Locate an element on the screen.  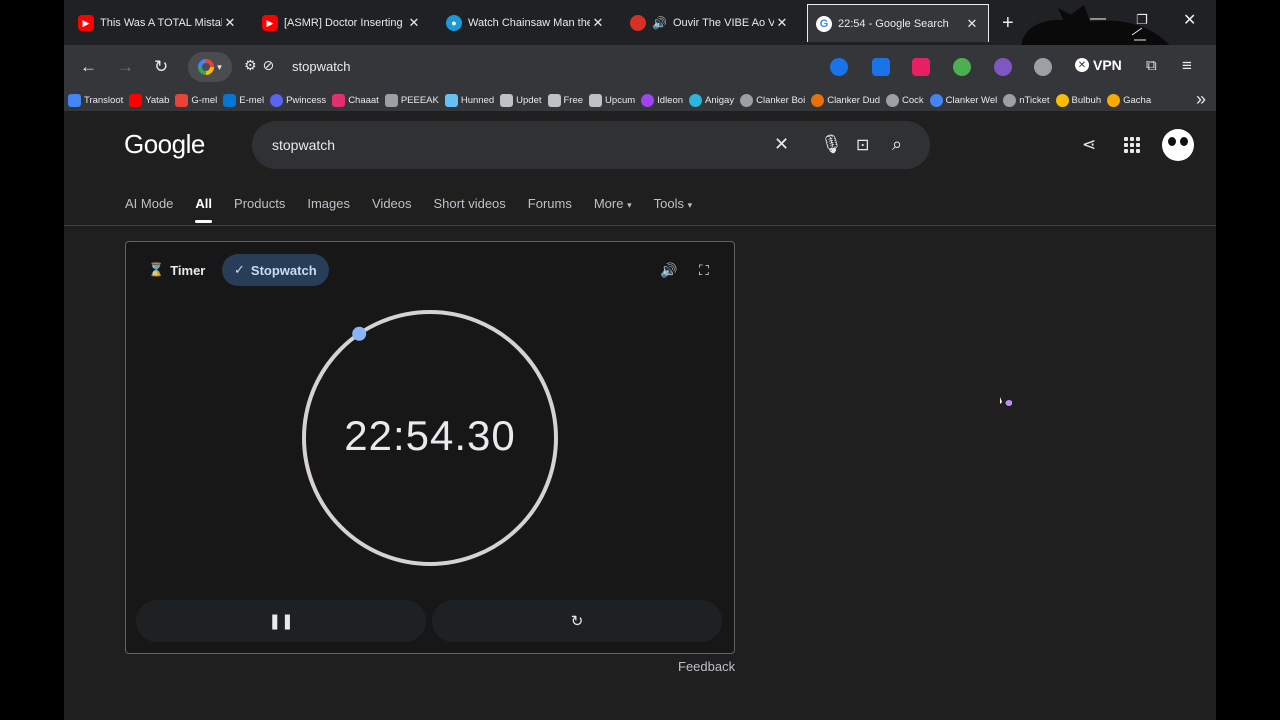
filter-images: Images is located at coordinates (328, 203).